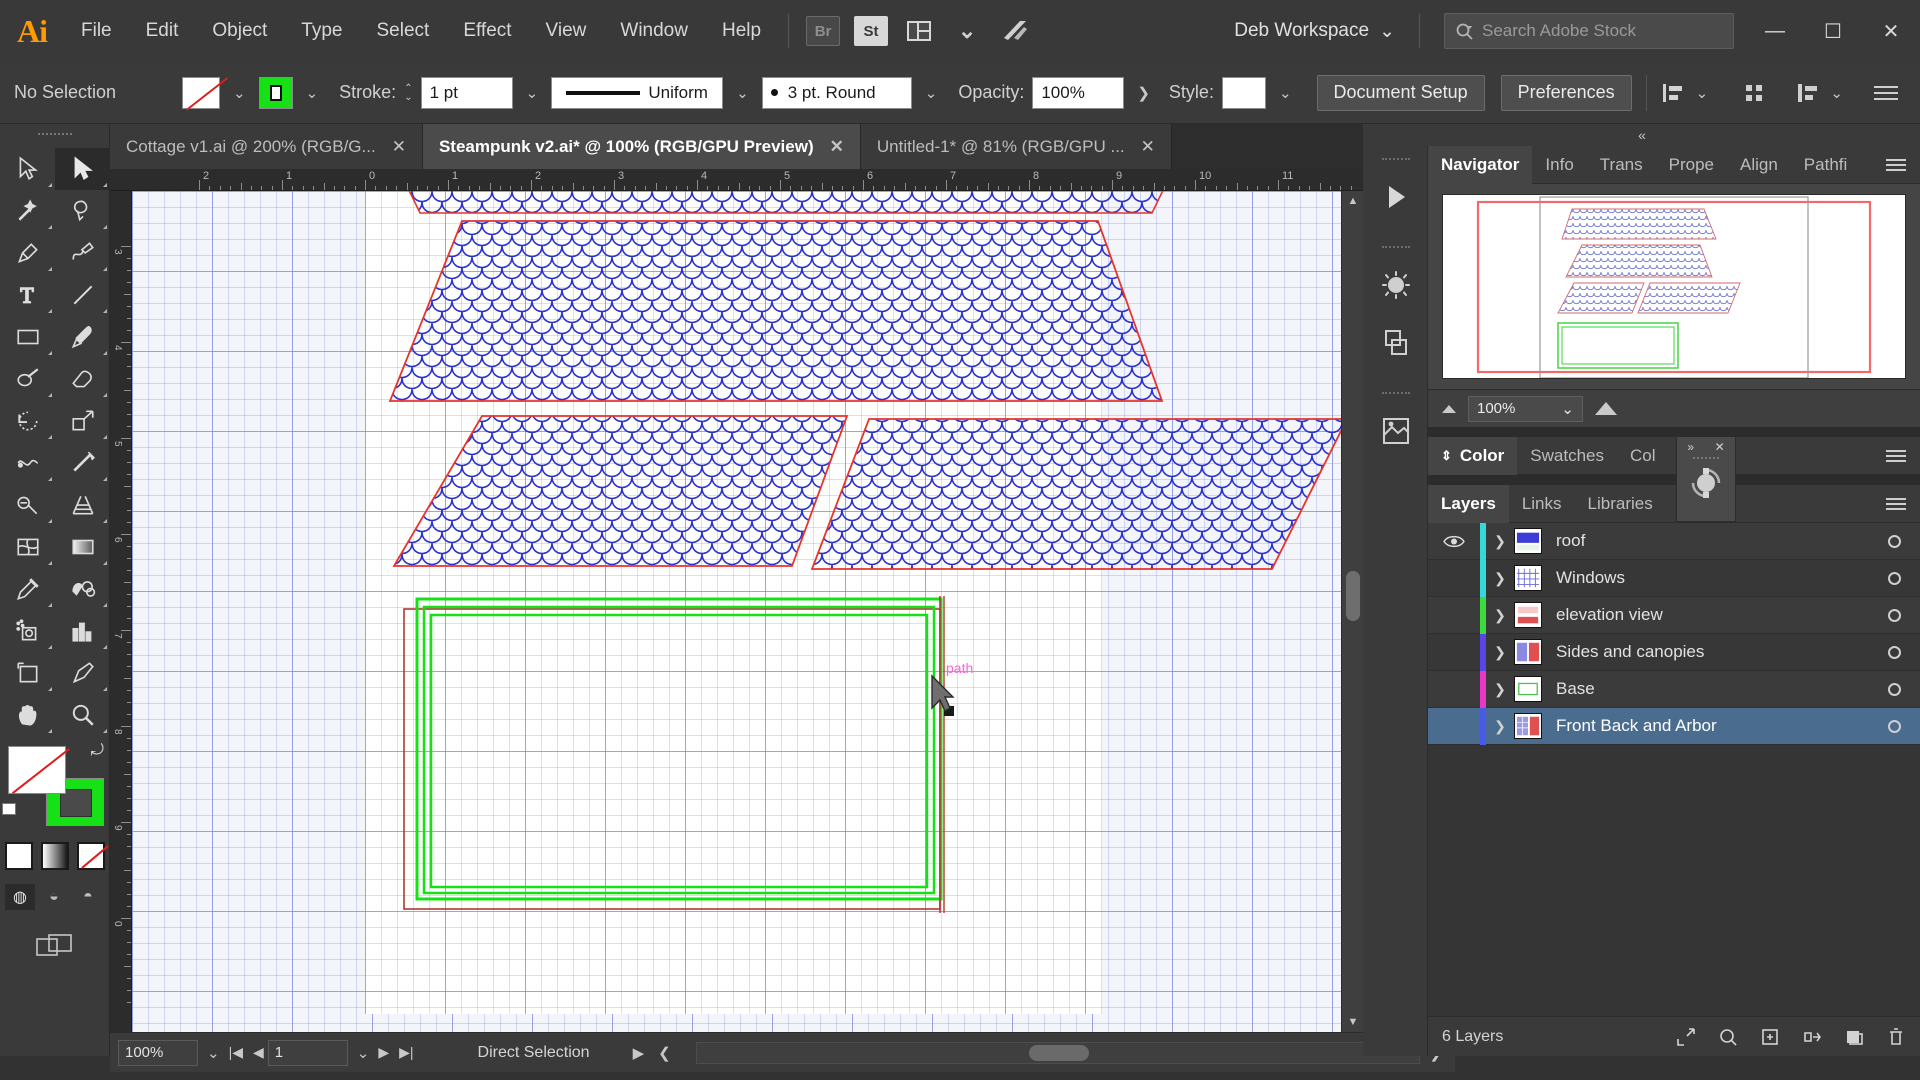 The image size is (1920, 1080). Describe the element at coordinates (1589, 31) in the screenshot. I see `search-adobe-stock: Search Adobe Stock` at that location.